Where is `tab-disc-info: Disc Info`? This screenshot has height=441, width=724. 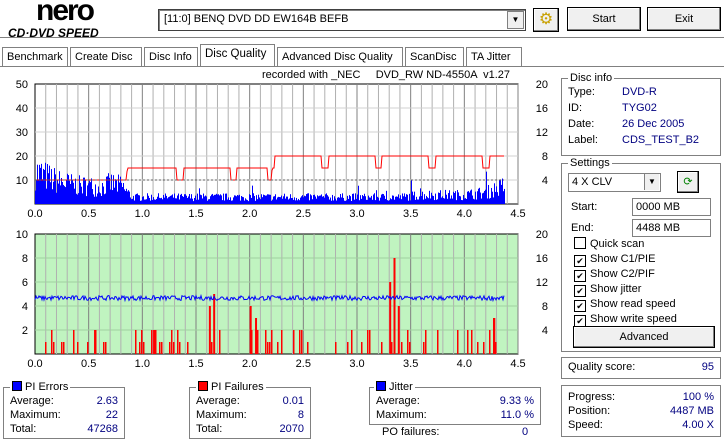 tab-disc-info: Disc Info is located at coordinates (171, 56).